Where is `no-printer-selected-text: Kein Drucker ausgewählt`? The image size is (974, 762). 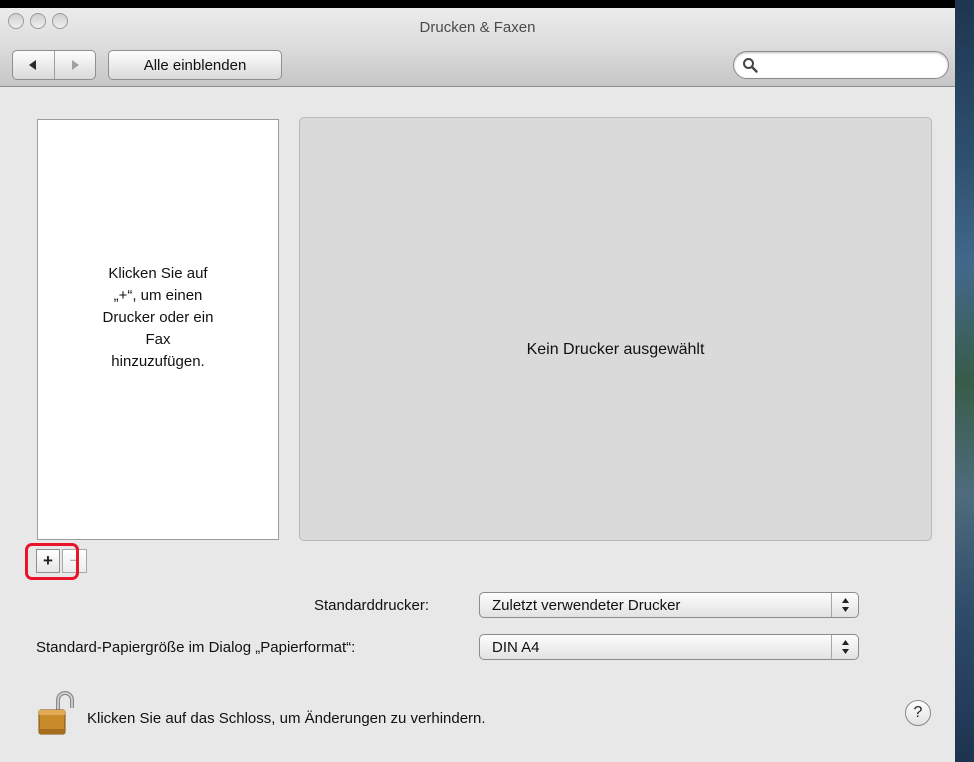 no-printer-selected-text: Kein Drucker ausgewählt is located at coordinates (615, 349).